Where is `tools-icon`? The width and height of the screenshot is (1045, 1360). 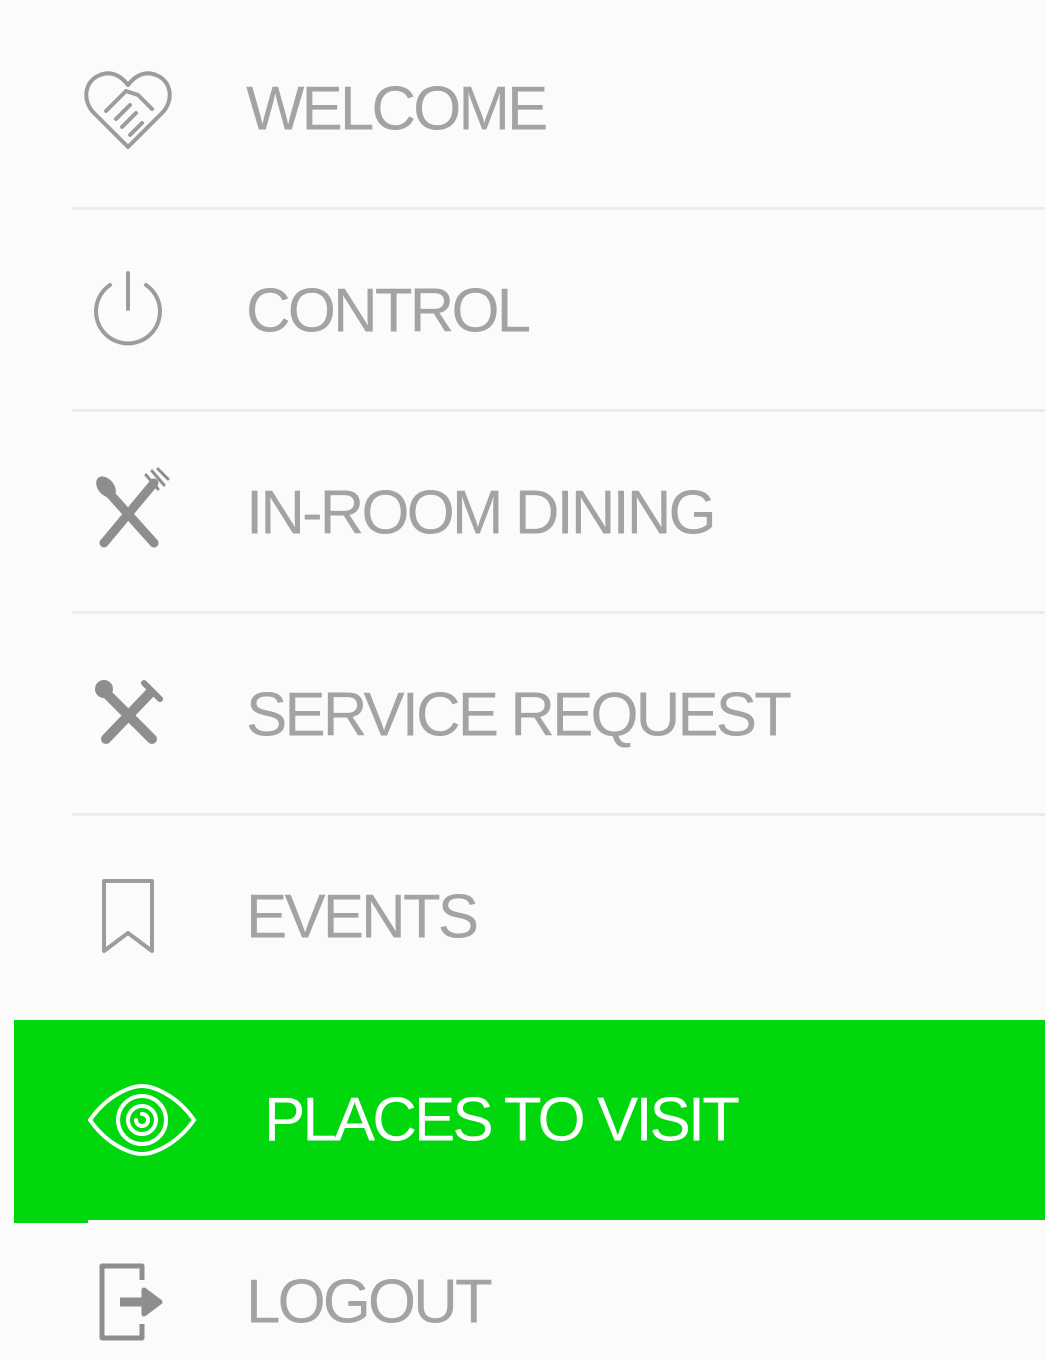
tools-icon is located at coordinates (128, 715).